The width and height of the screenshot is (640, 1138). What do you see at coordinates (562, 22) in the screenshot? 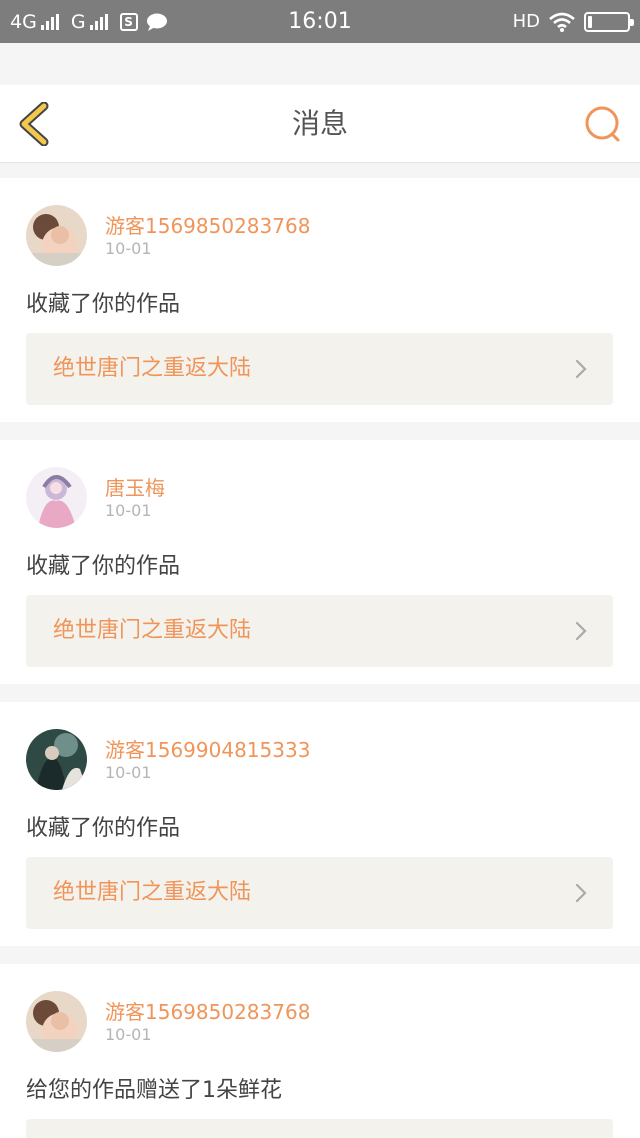
I see `wifi-icon` at bounding box center [562, 22].